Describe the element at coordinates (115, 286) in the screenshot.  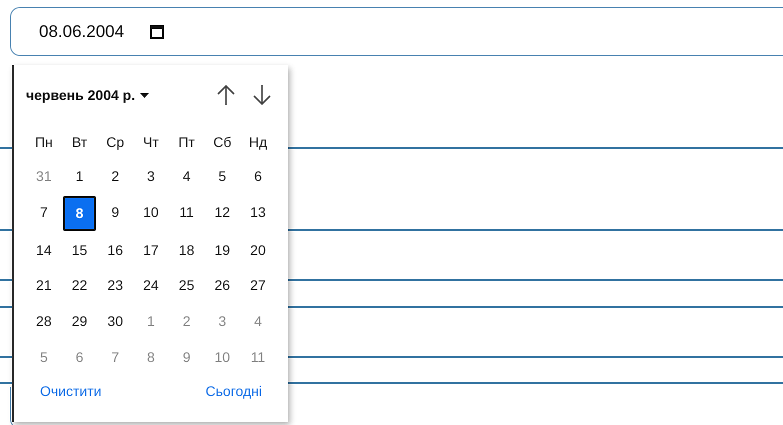
I see `calendar-day: 23` at that location.